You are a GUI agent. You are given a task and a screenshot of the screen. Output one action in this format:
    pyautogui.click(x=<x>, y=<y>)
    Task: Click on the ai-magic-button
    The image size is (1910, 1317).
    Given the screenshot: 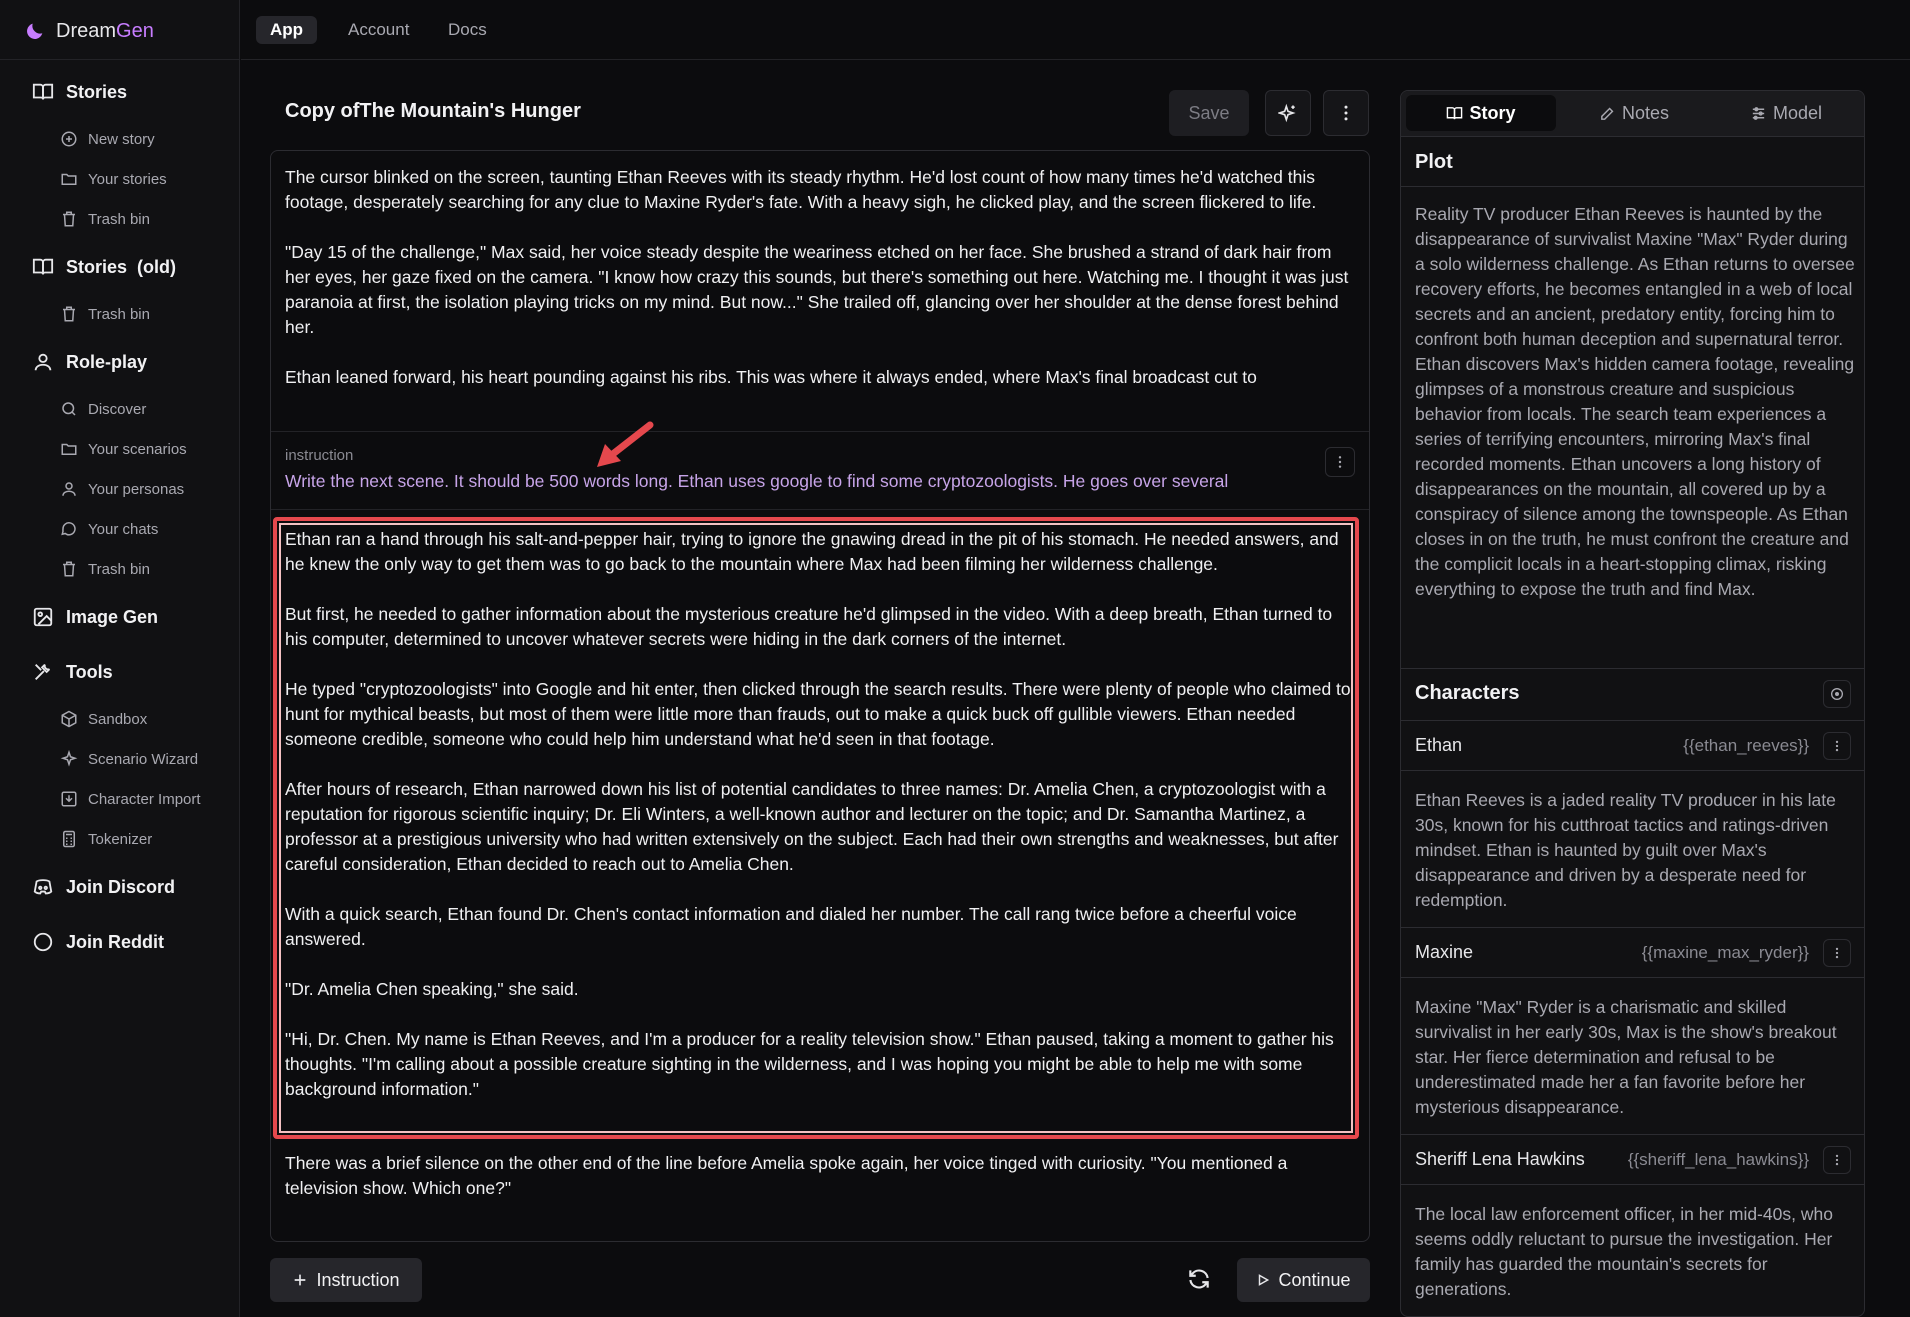 What is the action you would take?
    pyautogui.click(x=1288, y=113)
    